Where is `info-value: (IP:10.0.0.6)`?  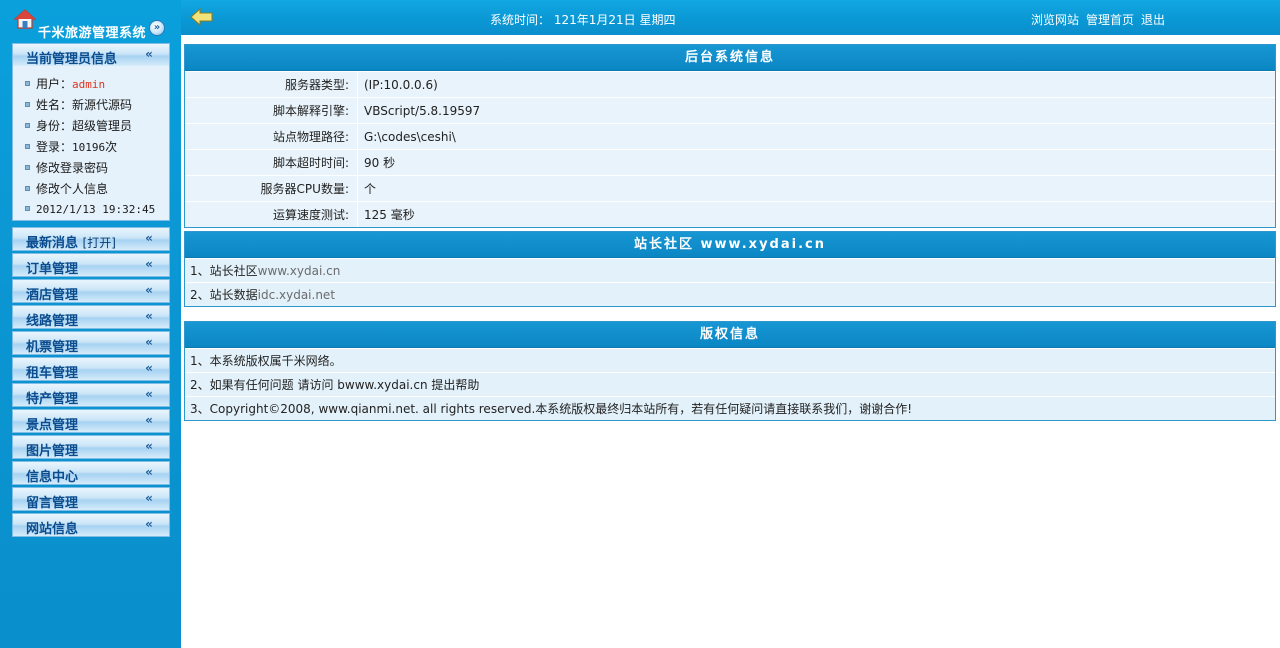 info-value: (IP:10.0.0.6) is located at coordinates (816, 84).